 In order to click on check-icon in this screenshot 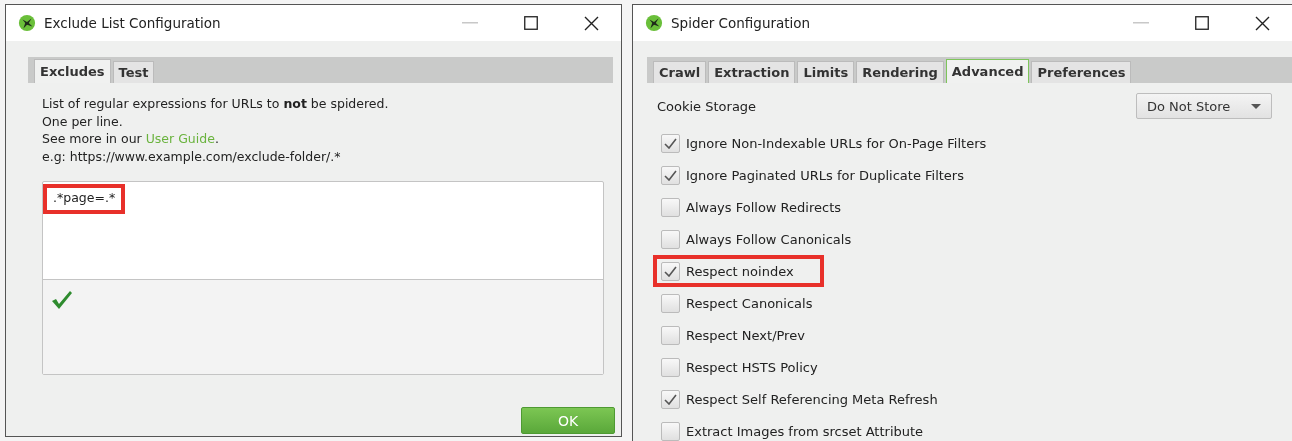, I will do `click(62, 300)`.